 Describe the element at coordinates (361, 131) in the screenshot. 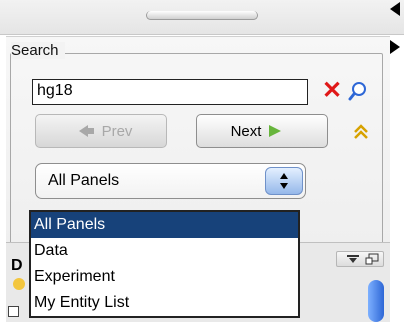

I see `double-chevron-up-icon` at that location.